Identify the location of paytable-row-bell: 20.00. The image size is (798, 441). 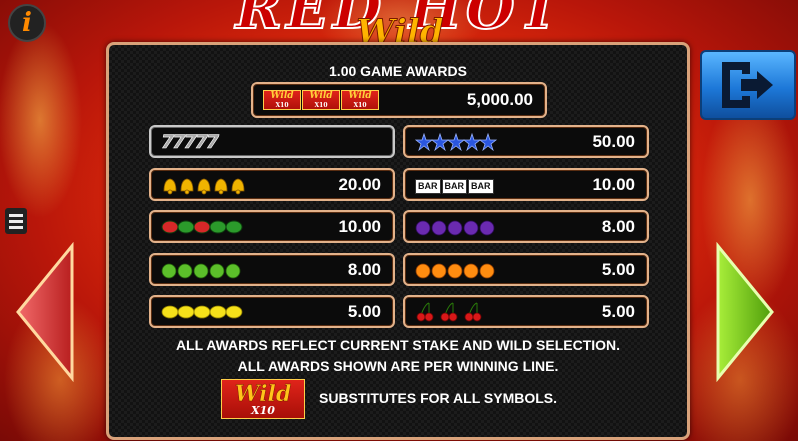
(272, 184).